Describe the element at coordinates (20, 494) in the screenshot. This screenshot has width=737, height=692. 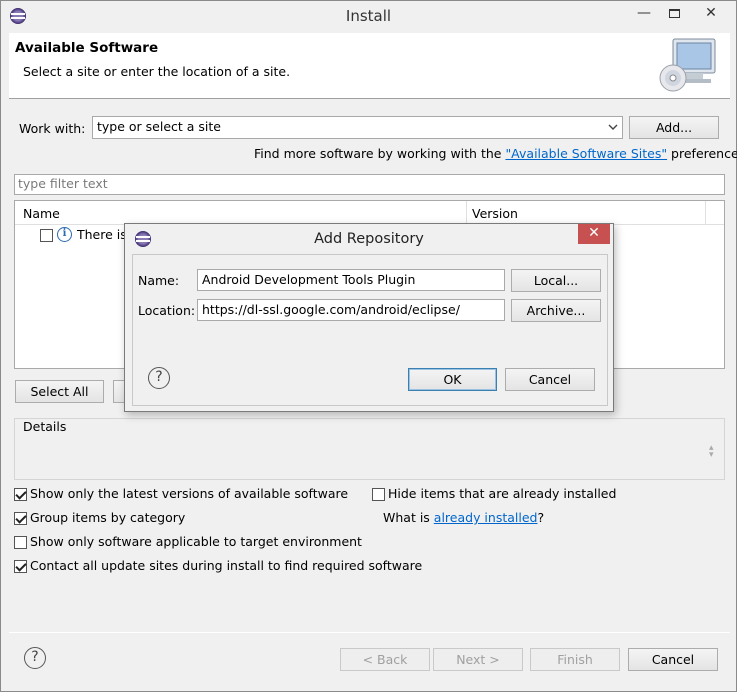
I see `latest-versions-checkbox` at that location.